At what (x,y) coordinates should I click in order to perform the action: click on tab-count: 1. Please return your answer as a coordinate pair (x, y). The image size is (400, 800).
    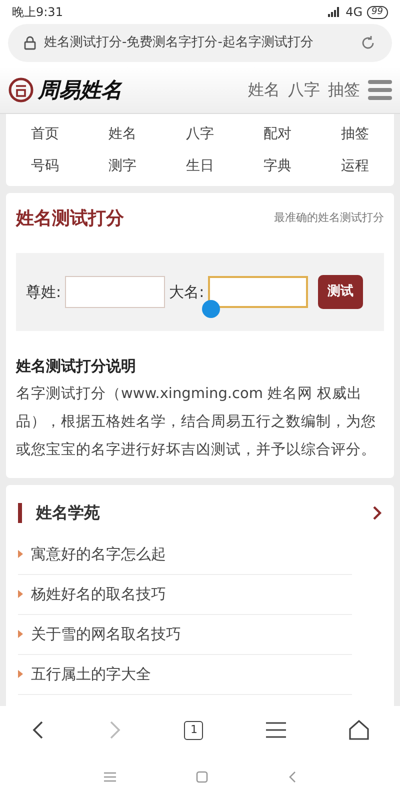
    Looking at the image, I should click on (194, 730).